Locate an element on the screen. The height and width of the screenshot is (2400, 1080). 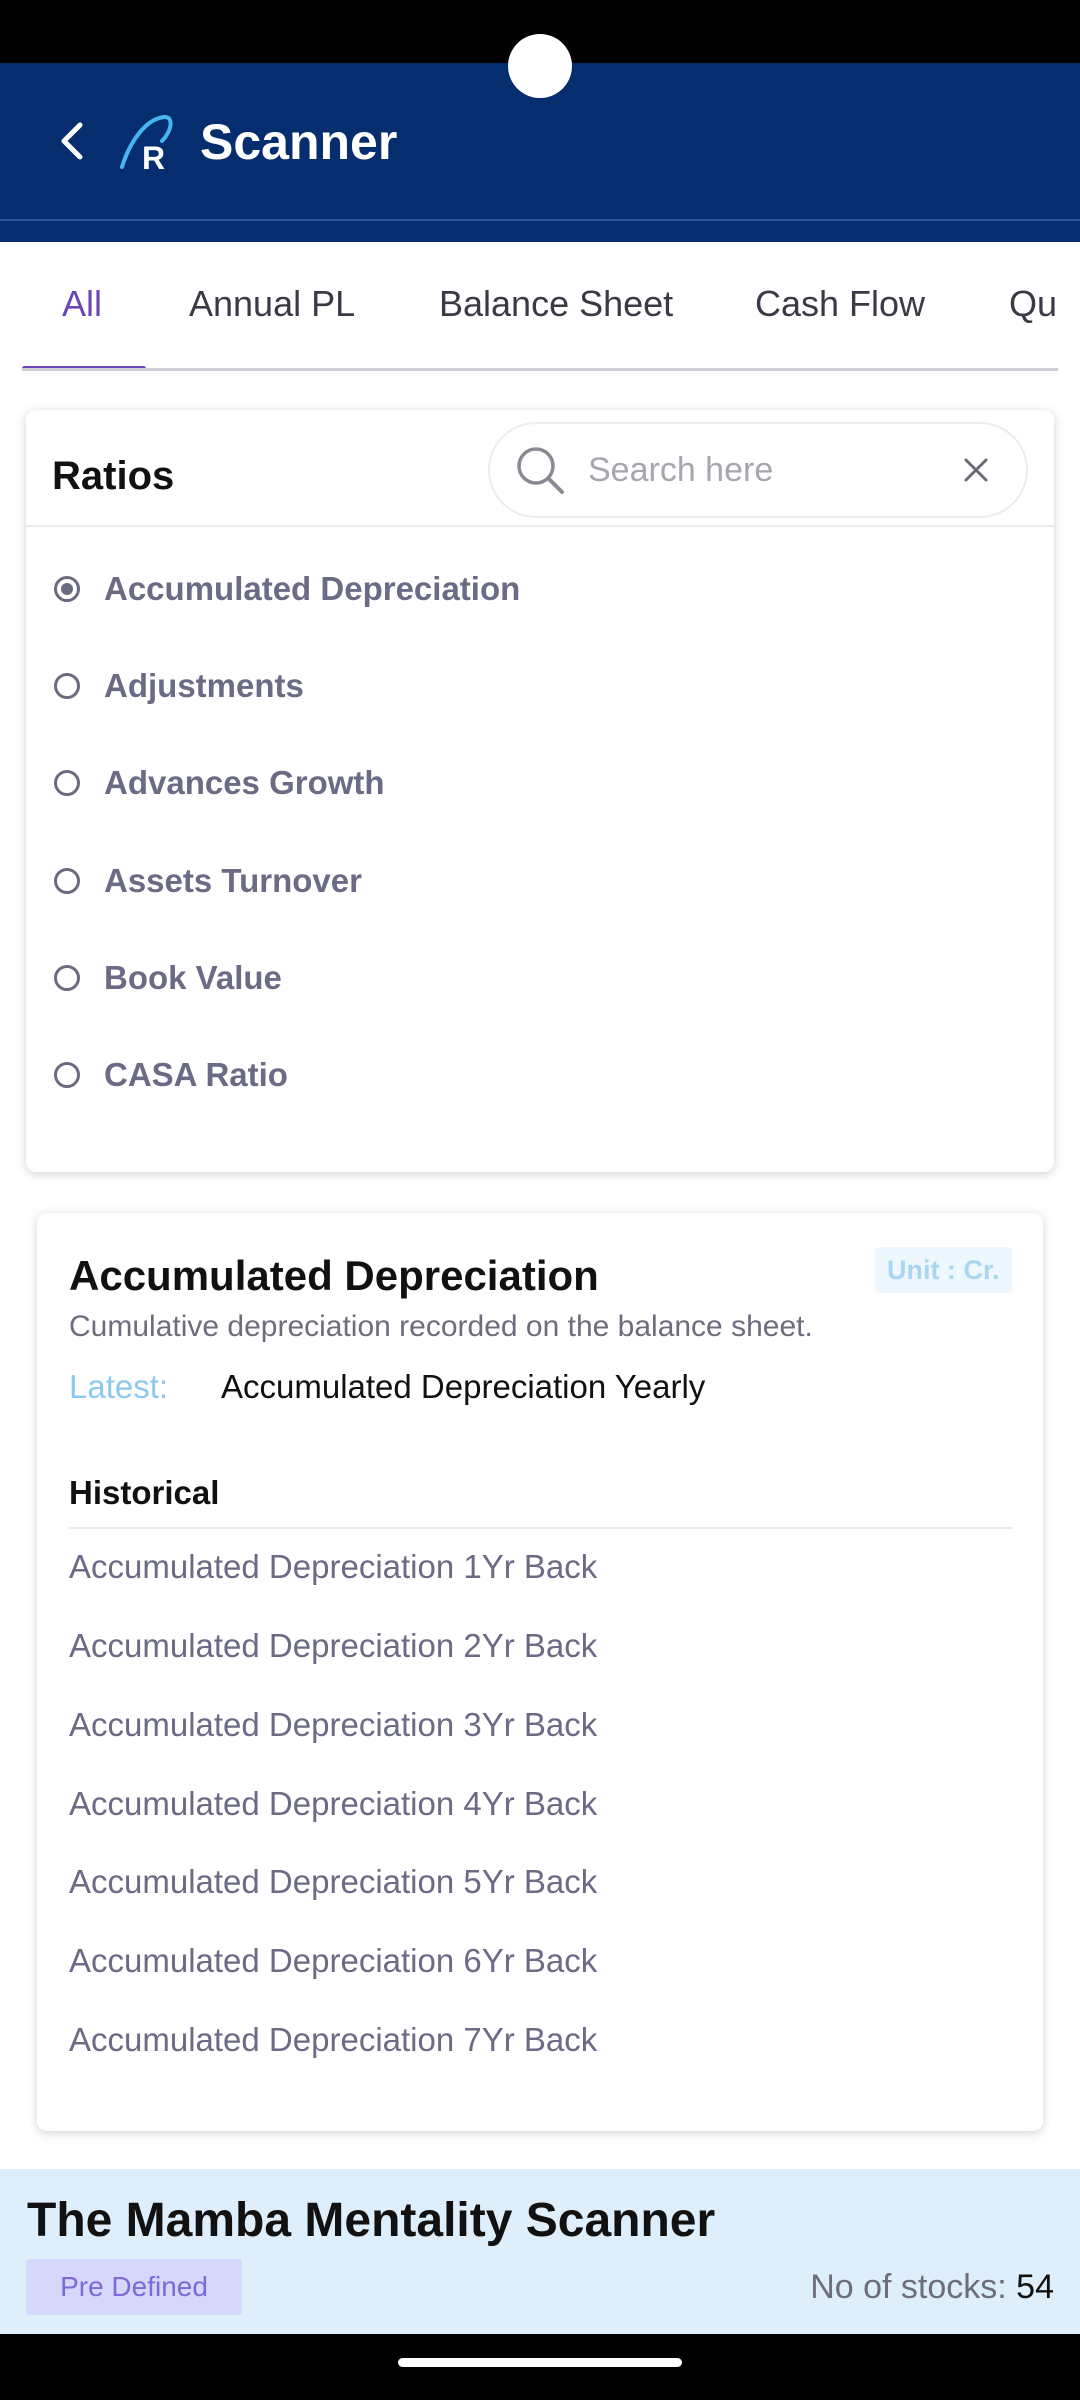
ratios-title: Ratios is located at coordinates (113, 476).